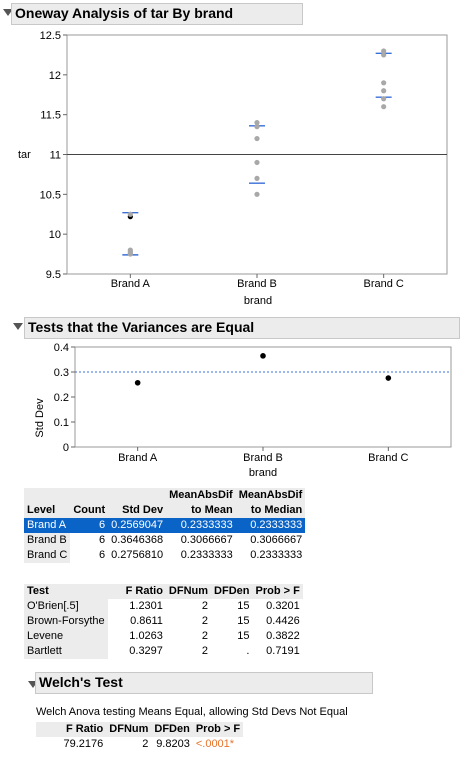 The width and height of the screenshot is (463, 766). What do you see at coordinates (164, 555) in the screenshot?
I see `table-row: Brand C 6 0.2756810 0.2333333 0.2333333` at bounding box center [164, 555].